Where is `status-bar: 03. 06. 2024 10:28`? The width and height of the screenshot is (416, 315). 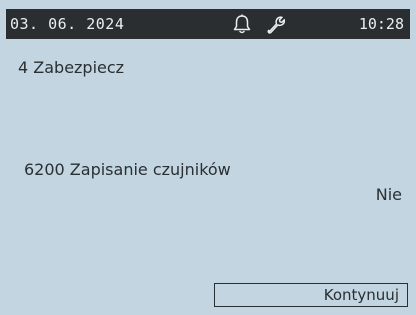 status-bar: 03. 06. 2024 10:28 is located at coordinates (208, 24).